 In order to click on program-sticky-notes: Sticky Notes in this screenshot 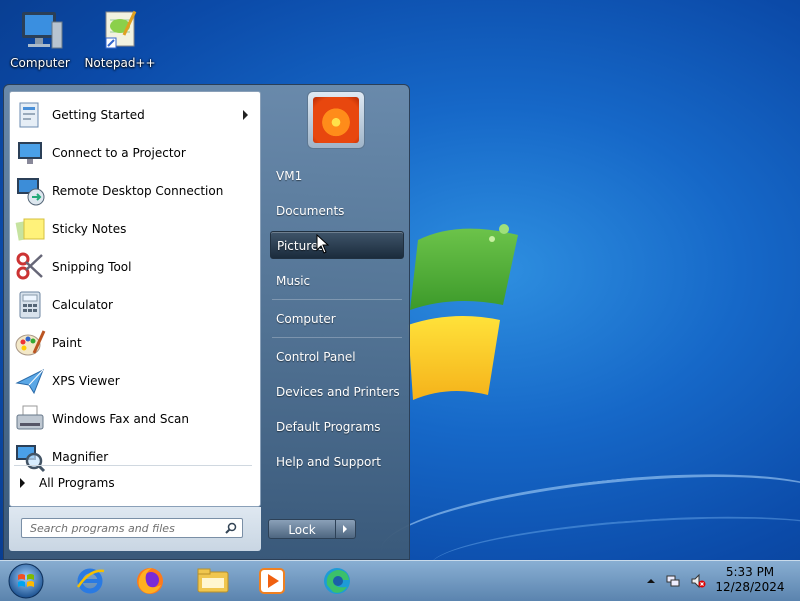, I will do `click(135, 229)`.